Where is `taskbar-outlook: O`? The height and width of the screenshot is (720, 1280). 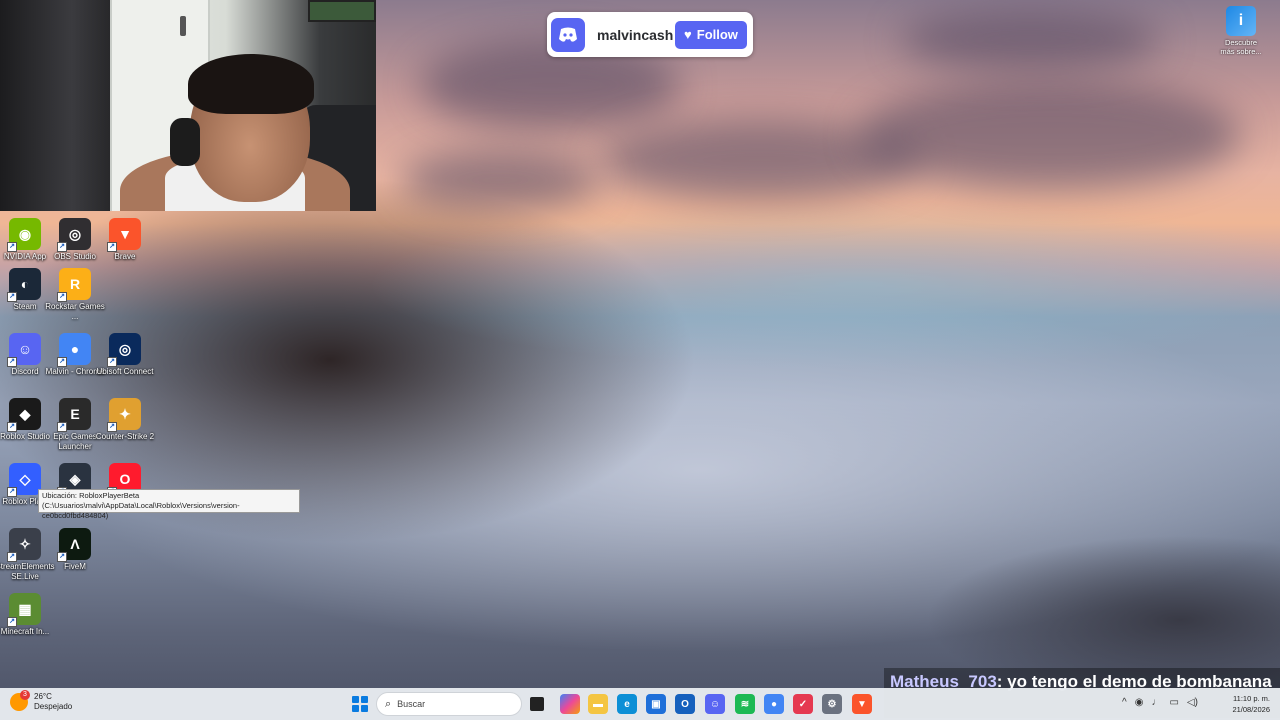 taskbar-outlook: O is located at coordinates (685, 704).